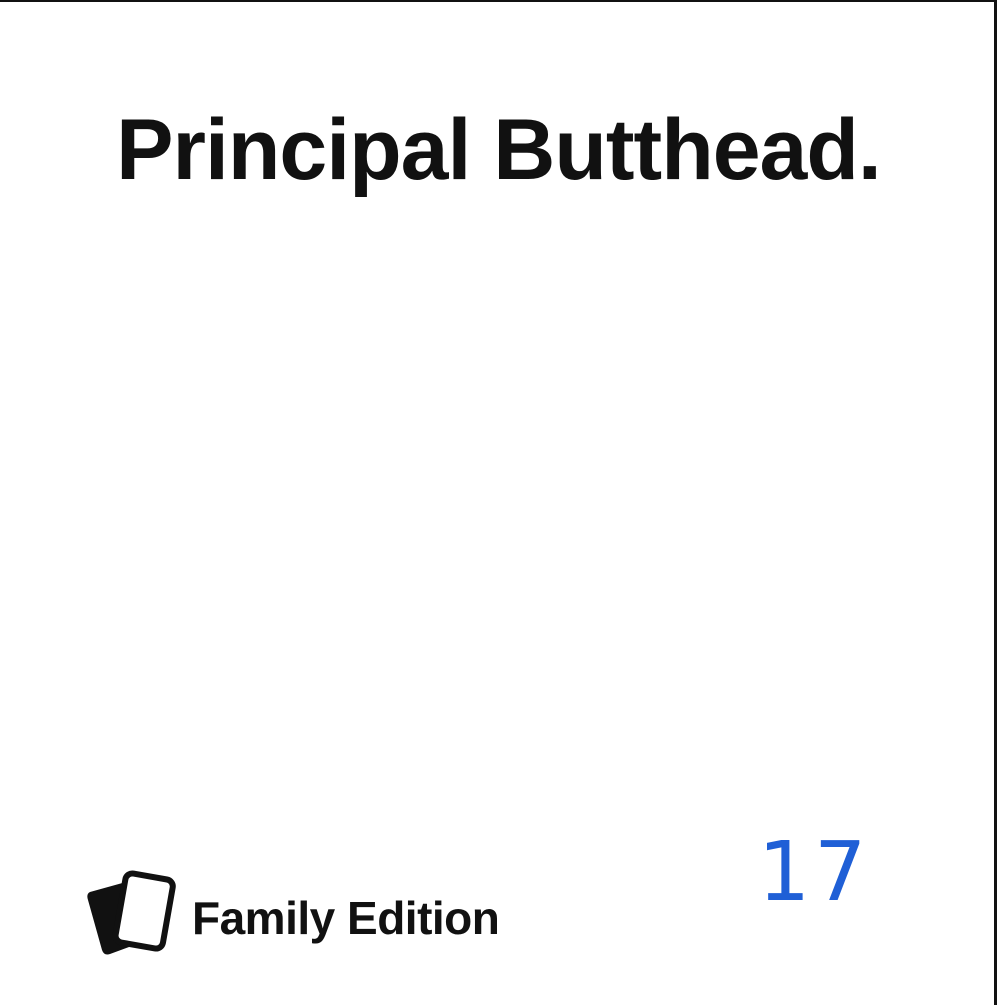 The width and height of the screenshot is (1000, 1005). I want to click on edition-brand: Family Edition, so click(293, 916).